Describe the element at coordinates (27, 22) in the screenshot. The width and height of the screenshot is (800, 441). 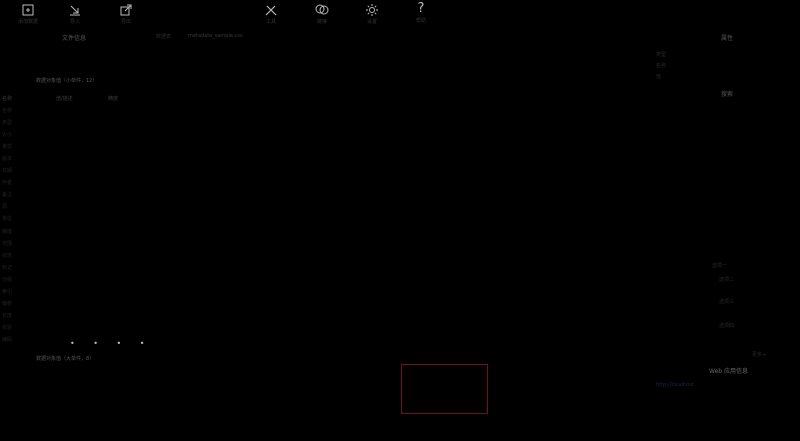
I see `add-data-label: 添加数据` at that location.